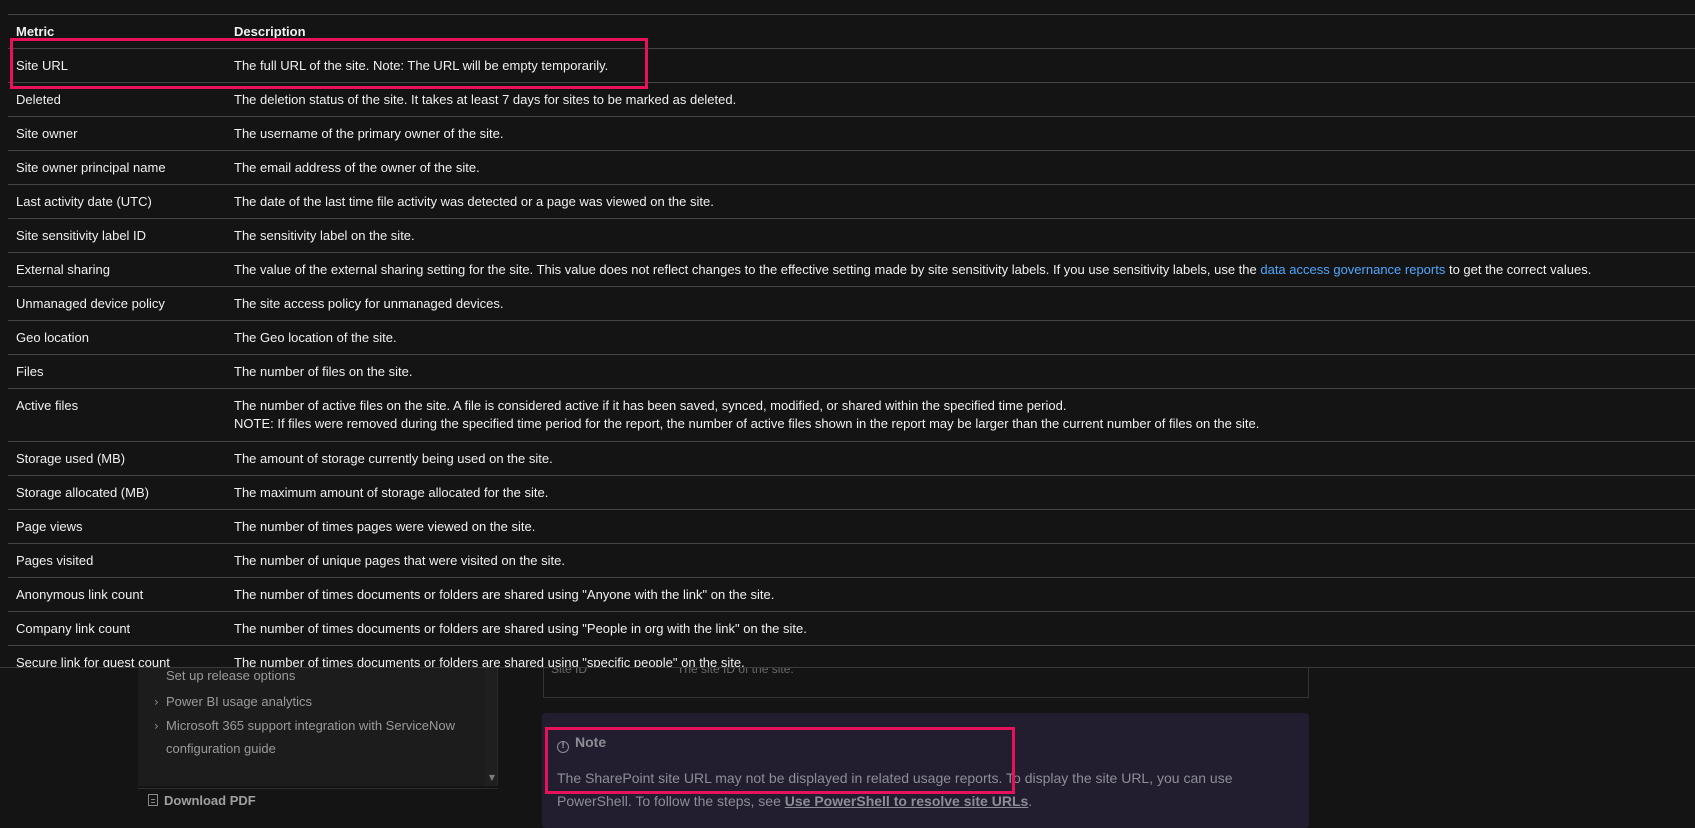  What do you see at coordinates (926, 680) in the screenshot?
I see `background-table-fragment: Site ID The site ID of the site.` at bounding box center [926, 680].